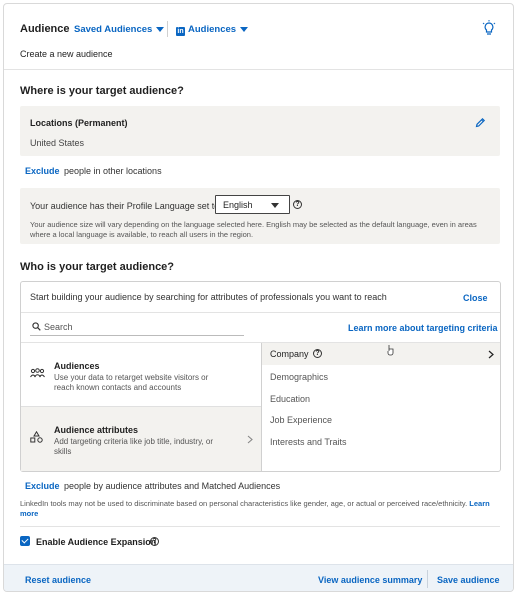  I want to click on education-option: Education, so click(290, 399).